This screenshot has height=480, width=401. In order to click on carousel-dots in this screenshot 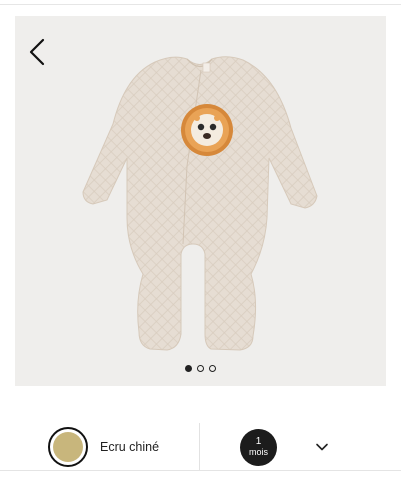, I will do `click(200, 368)`.